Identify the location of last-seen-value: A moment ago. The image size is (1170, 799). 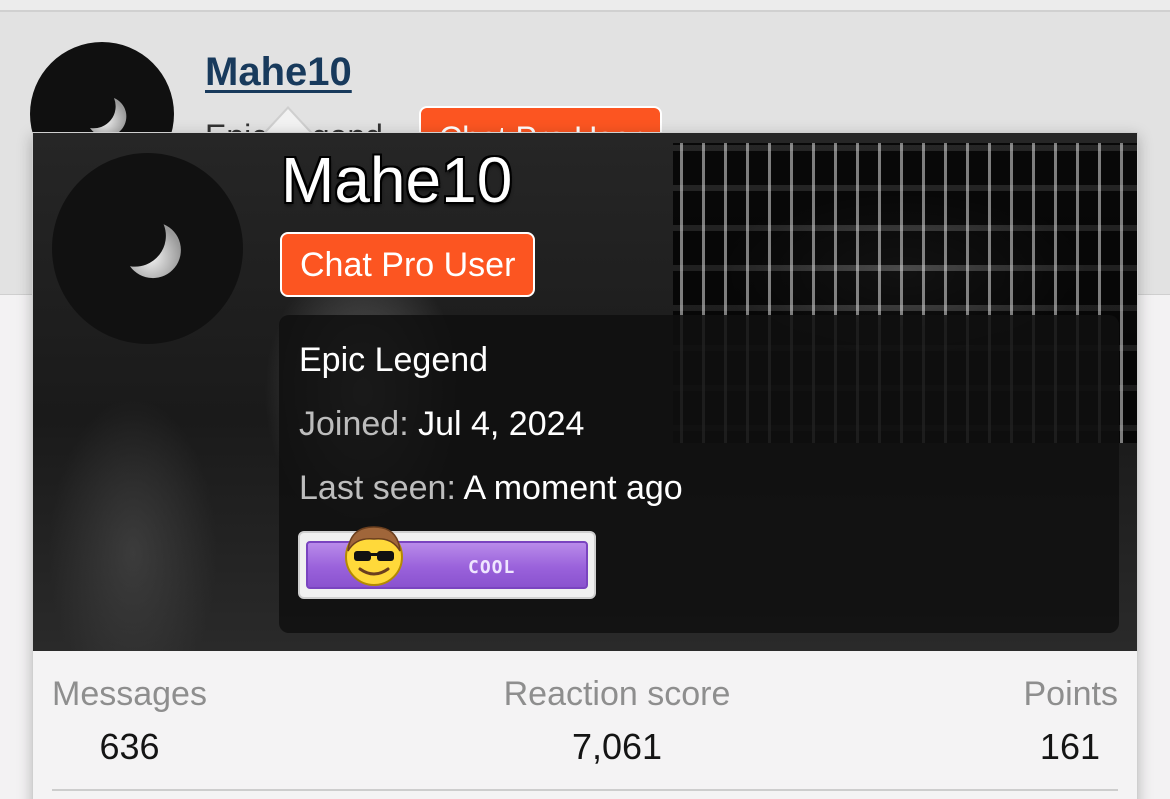
(573, 488).